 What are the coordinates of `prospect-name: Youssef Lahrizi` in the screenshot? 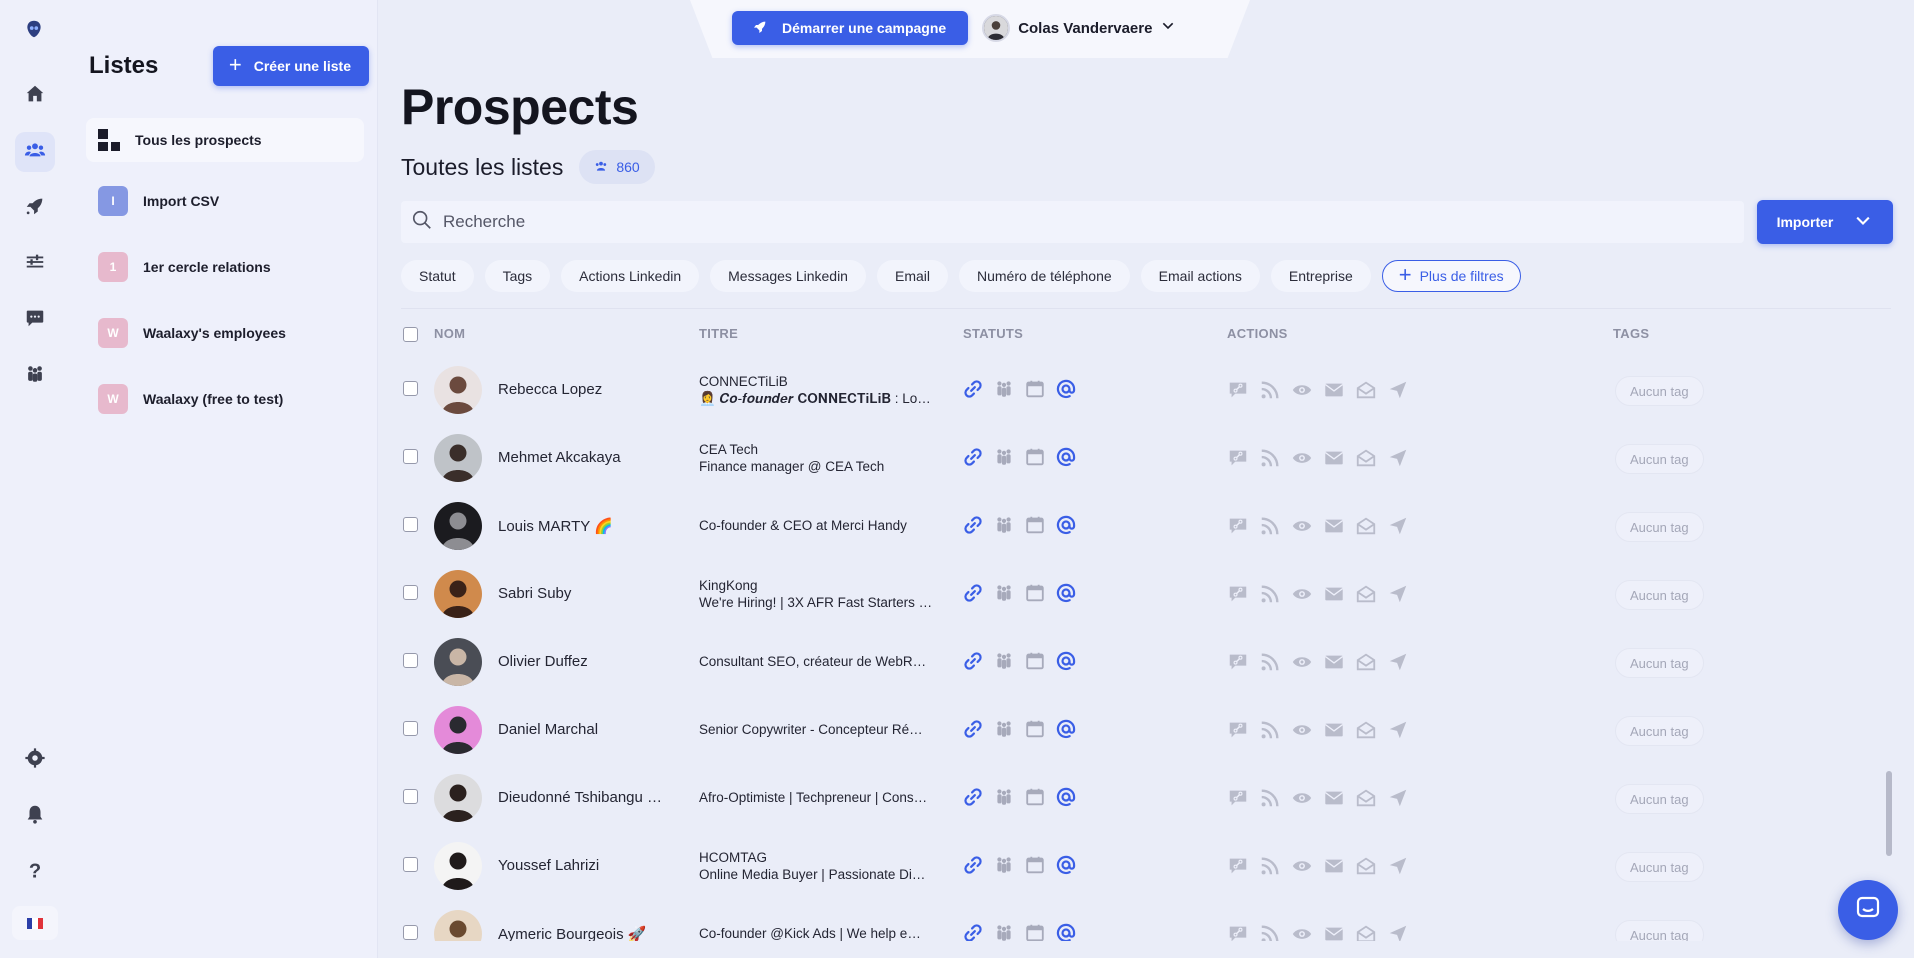 It's located at (548, 865).